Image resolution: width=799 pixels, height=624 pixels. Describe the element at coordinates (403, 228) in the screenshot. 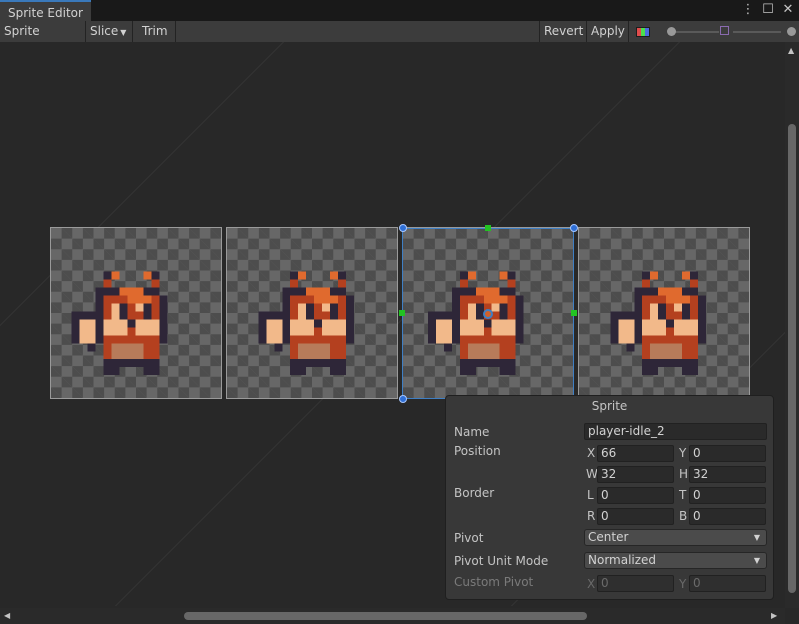

I see `resize-handle-top-left` at that location.